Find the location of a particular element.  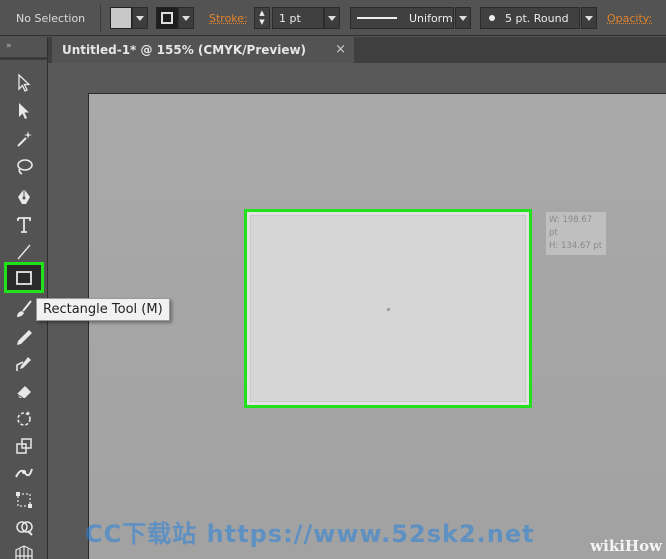

perspective-grid-icon is located at coordinates (24, 551).